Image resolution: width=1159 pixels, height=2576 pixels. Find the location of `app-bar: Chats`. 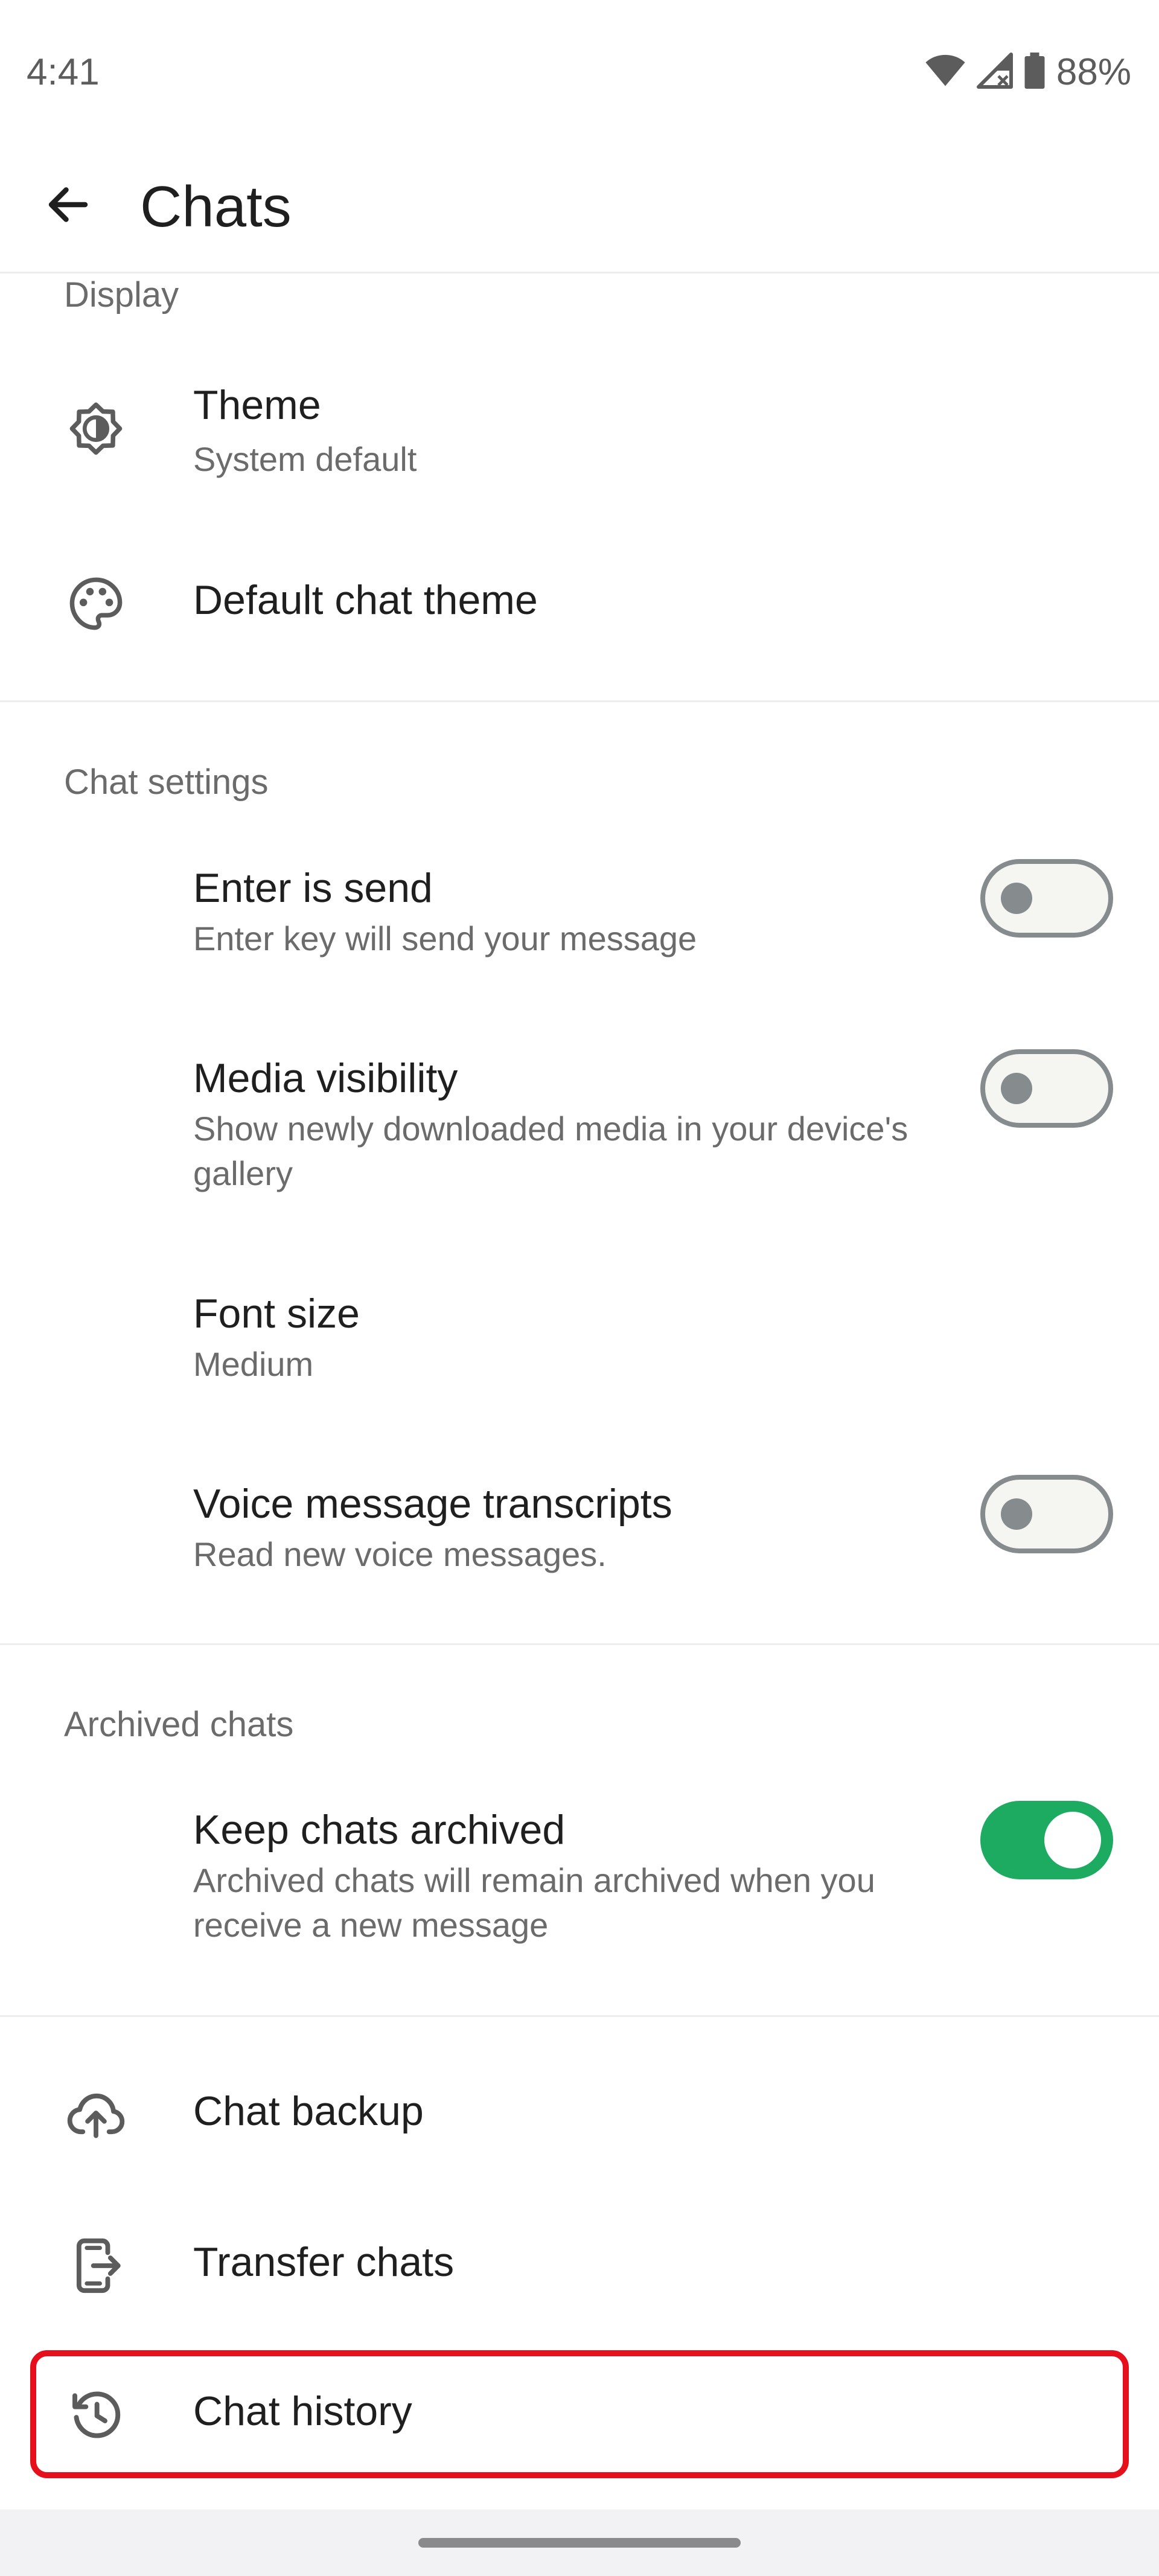

app-bar: Chats is located at coordinates (579, 209).